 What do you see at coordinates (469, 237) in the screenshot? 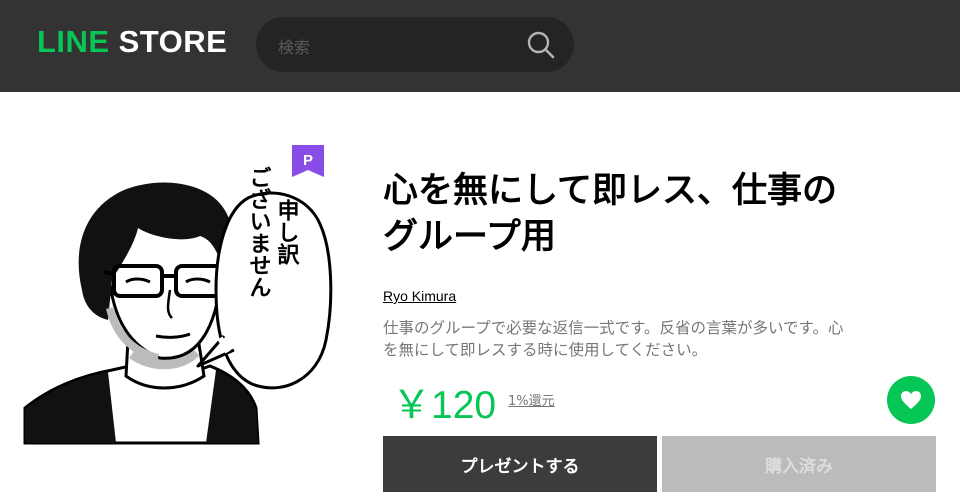
I see `title-line-2: グループ用` at bounding box center [469, 237].